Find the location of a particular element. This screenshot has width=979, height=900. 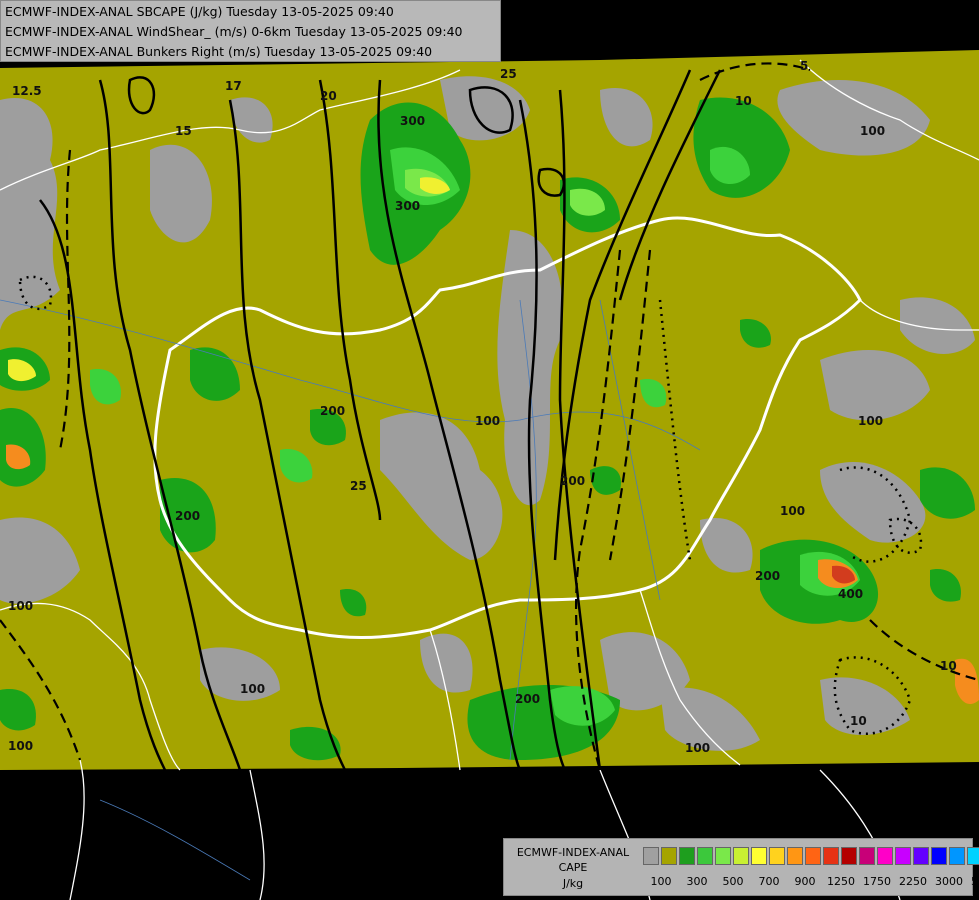

contour-label: 17 is located at coordinates (233, 86).